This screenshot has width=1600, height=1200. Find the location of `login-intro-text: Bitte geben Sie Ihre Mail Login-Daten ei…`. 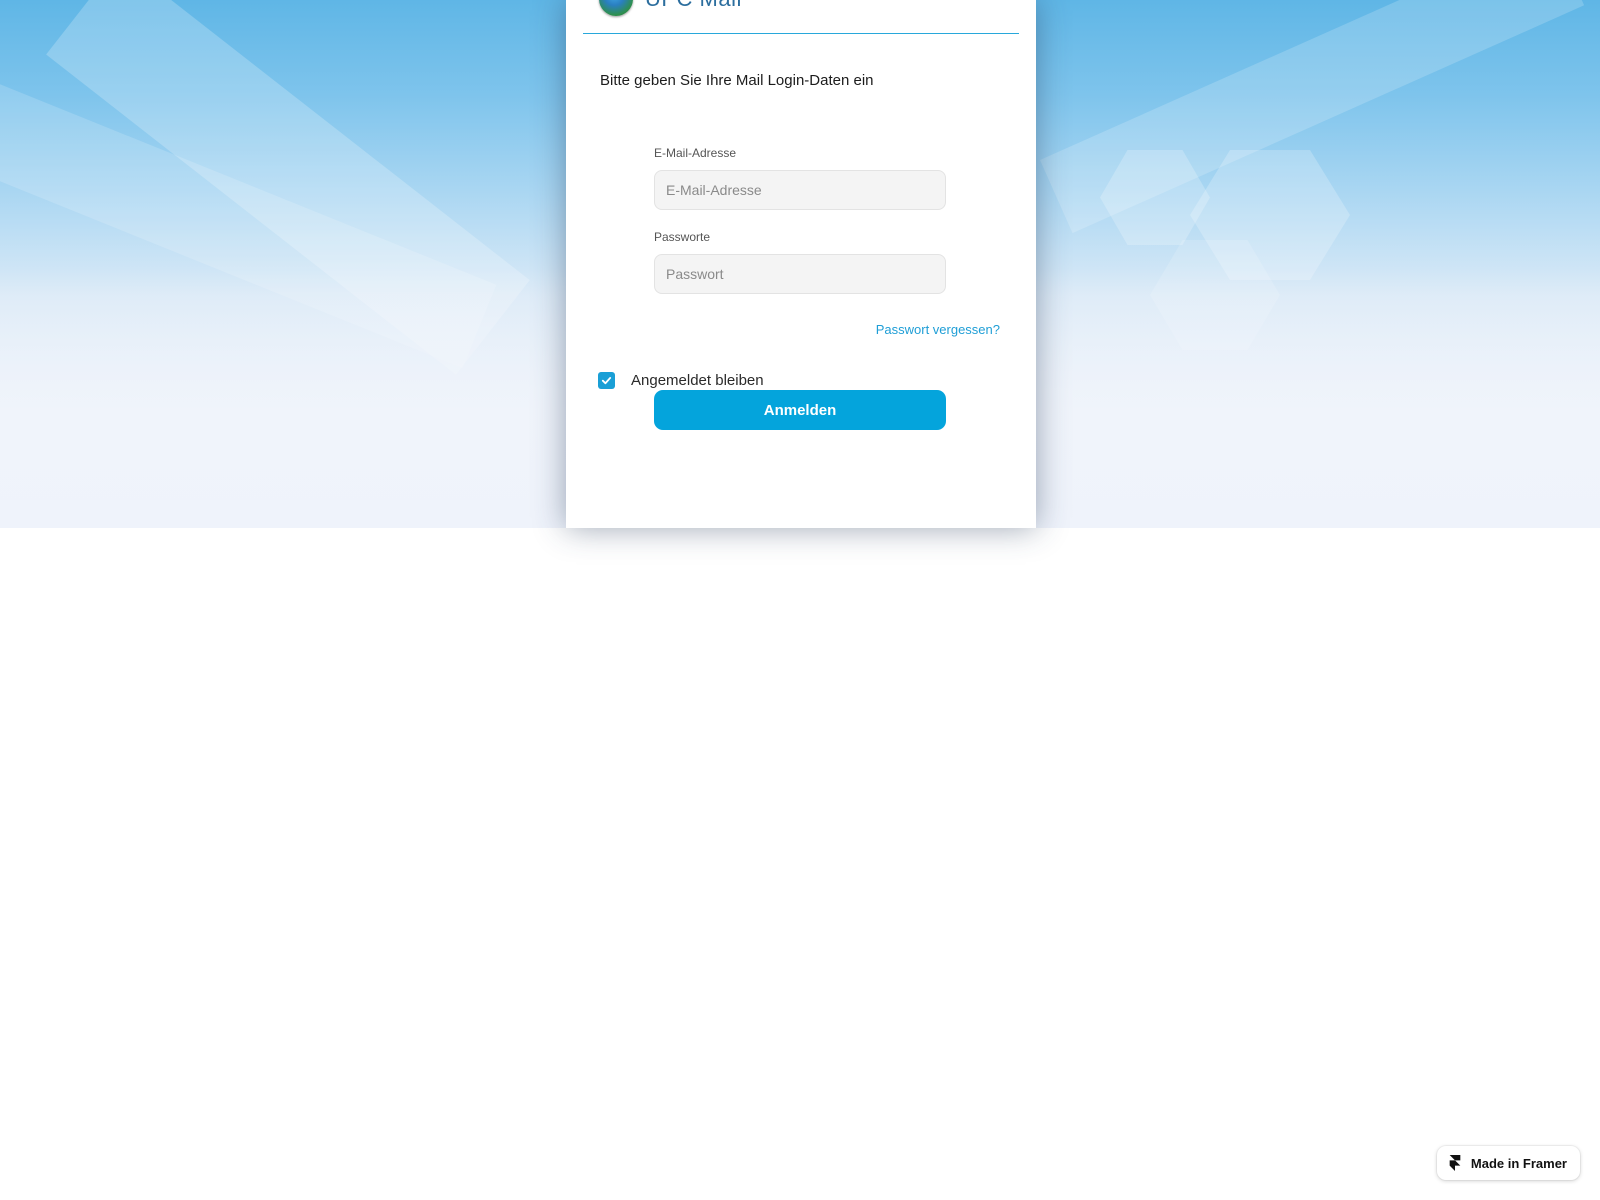

login-intro-text: Bitte geben Sie Ihre Mail Login-Daten ei… is located at coordinates (737, 80).